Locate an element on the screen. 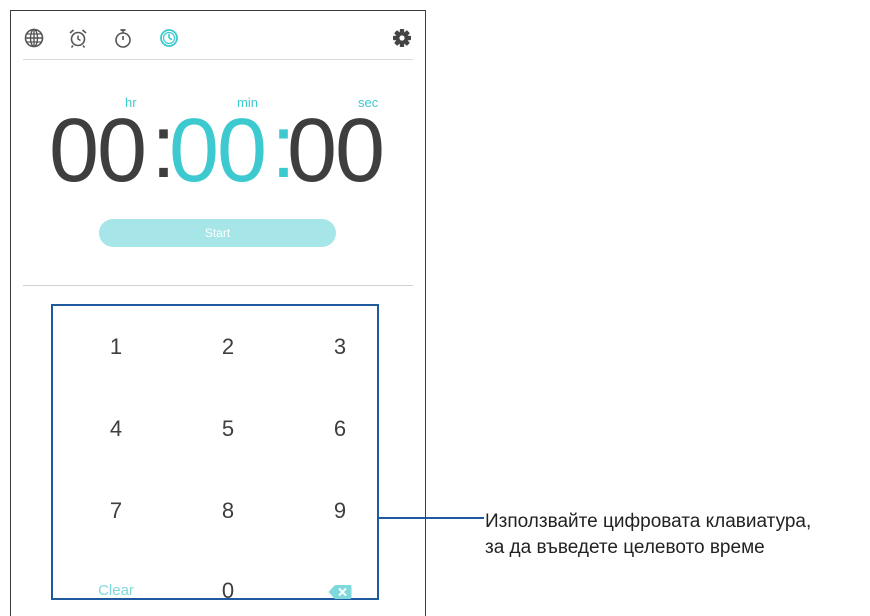 The height and width of the screenshot is (616, 870). stopwatch-icon is located at coordinates (123, 38).